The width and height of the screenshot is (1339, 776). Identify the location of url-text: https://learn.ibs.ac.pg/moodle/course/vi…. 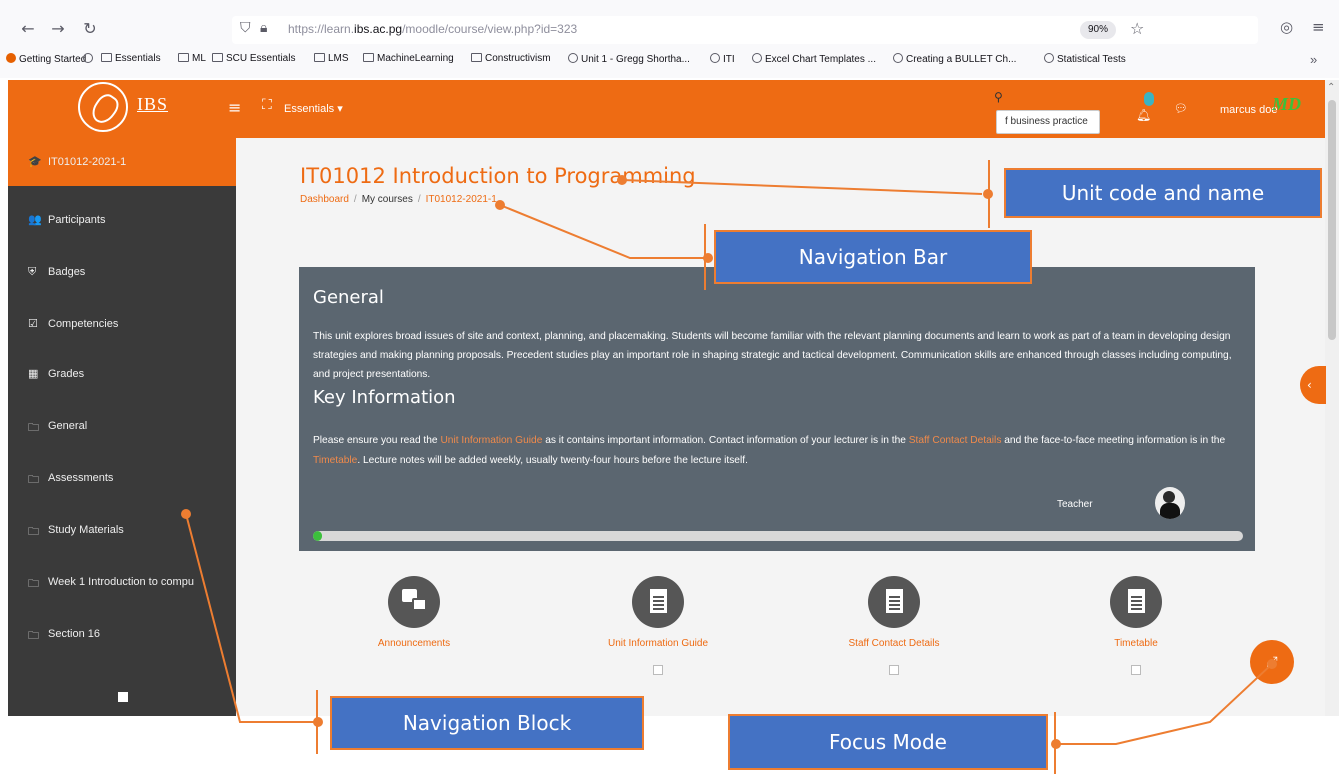
(432, 29).